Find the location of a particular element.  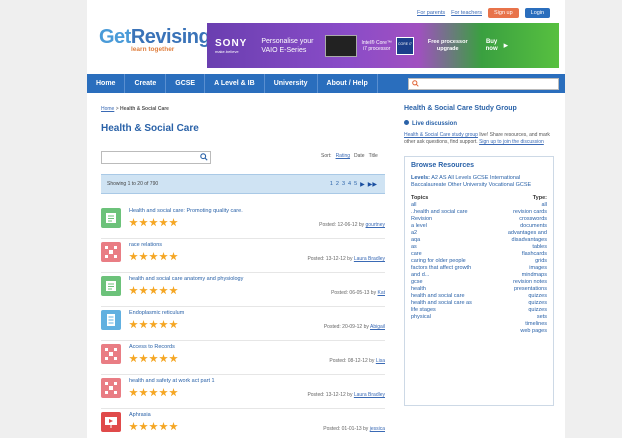

topic-link: health is located at coordinates (444, 289).